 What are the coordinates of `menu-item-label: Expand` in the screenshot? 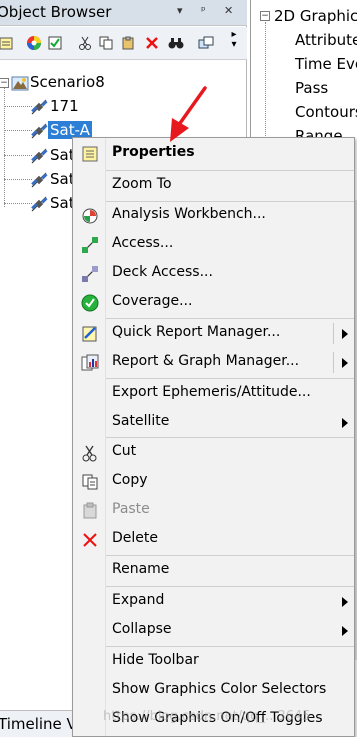 It's located at (138, 600).